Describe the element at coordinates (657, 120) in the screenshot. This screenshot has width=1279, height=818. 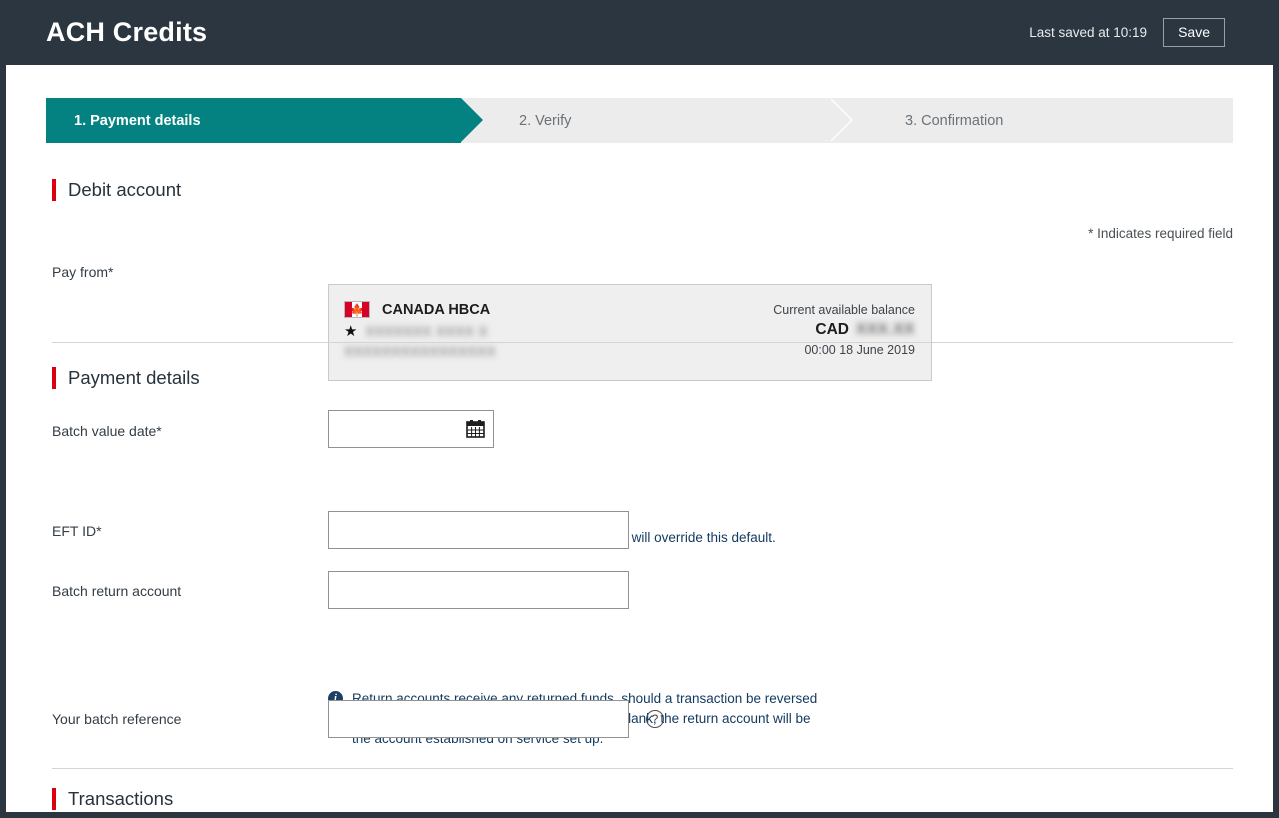
I see `step-verify: 2. Verify` at that location.